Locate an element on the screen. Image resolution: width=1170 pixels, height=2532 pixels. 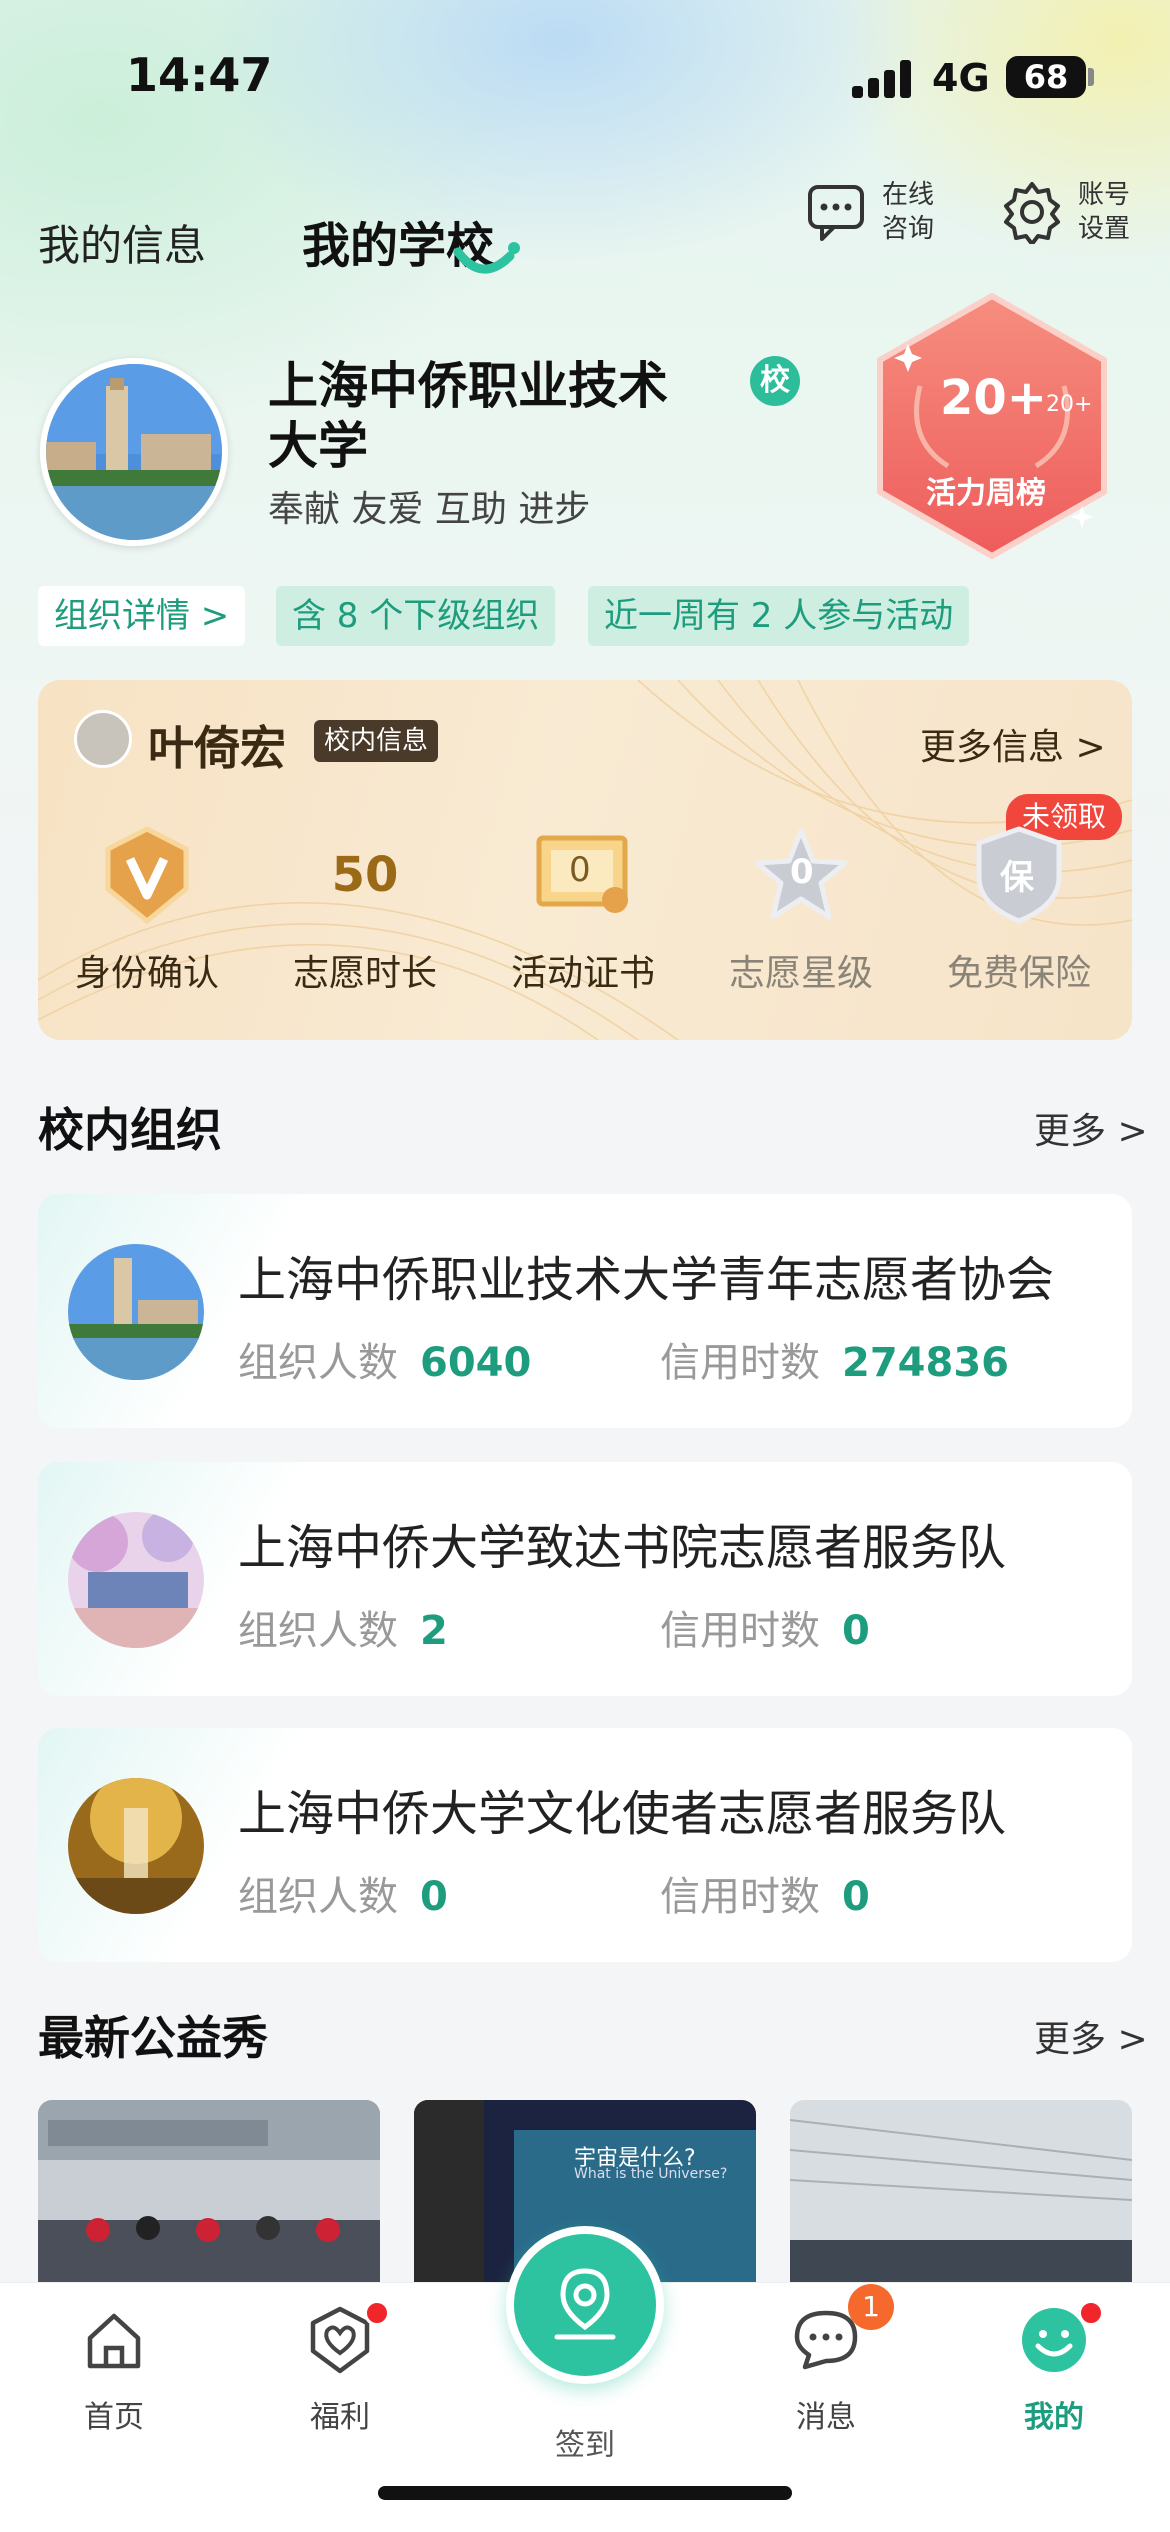
tab-welfare: 福利 is located at coordinates (340, 2368).